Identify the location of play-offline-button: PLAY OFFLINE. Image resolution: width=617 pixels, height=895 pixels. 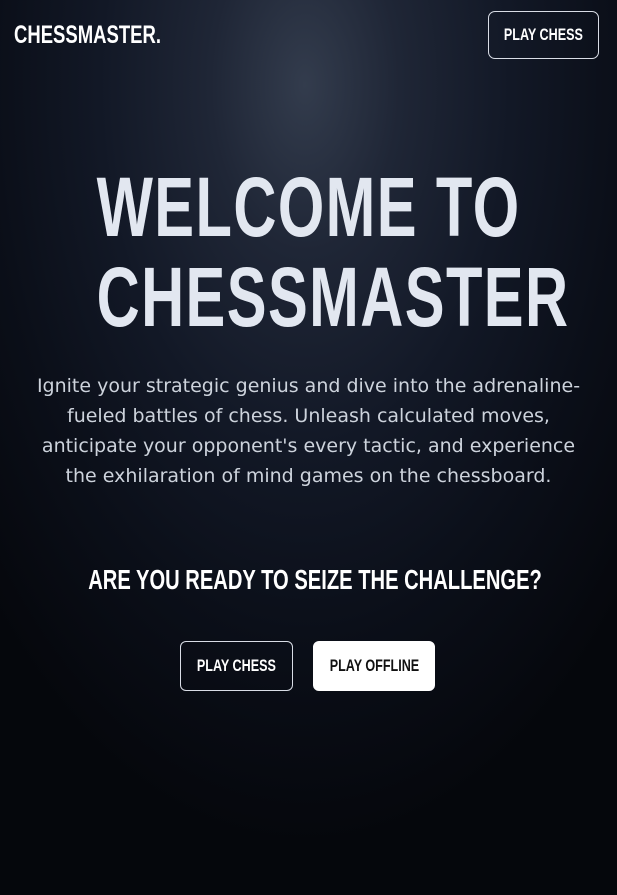
(374, 666).